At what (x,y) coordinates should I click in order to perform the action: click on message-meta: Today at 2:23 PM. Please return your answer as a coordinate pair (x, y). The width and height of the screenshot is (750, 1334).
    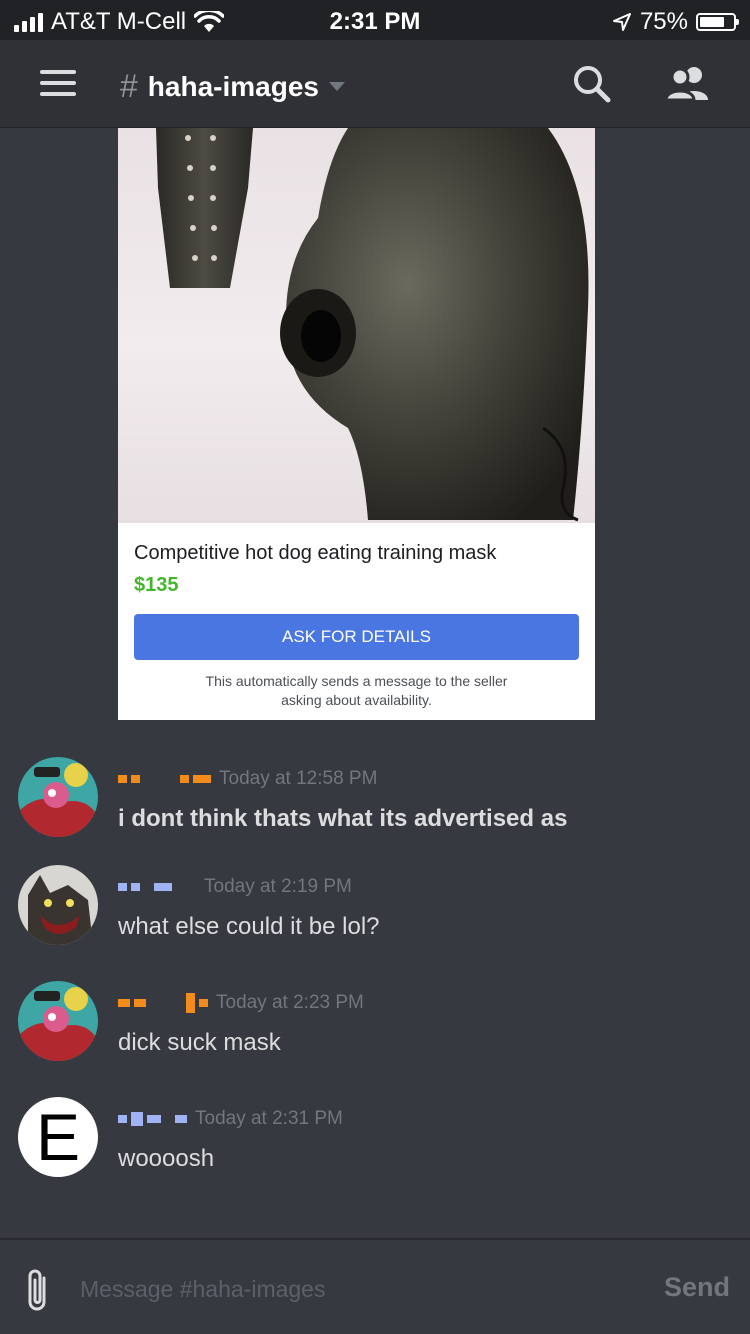
    Looking at the image, I should click on (241, 1003).